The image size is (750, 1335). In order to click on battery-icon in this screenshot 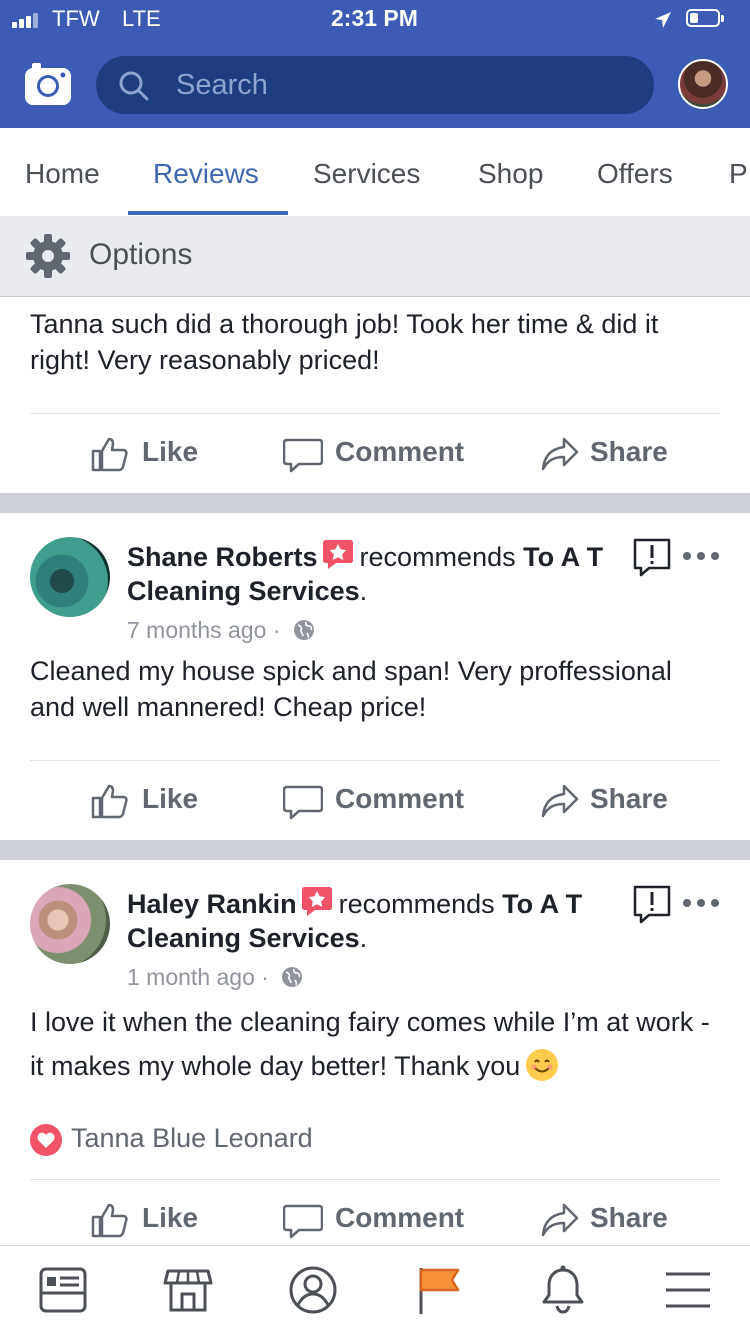, I will do `click(706, 19)`.